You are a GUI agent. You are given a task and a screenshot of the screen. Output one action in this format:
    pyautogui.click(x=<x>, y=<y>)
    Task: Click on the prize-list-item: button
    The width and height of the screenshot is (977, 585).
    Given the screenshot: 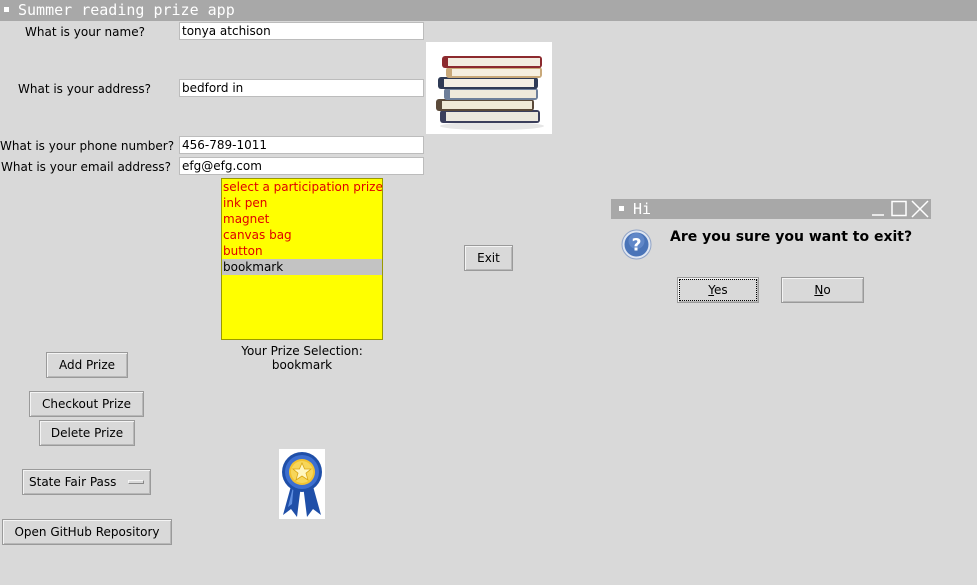 What is the action you would take?
    pyautogui.click(x=302, y=251)
    